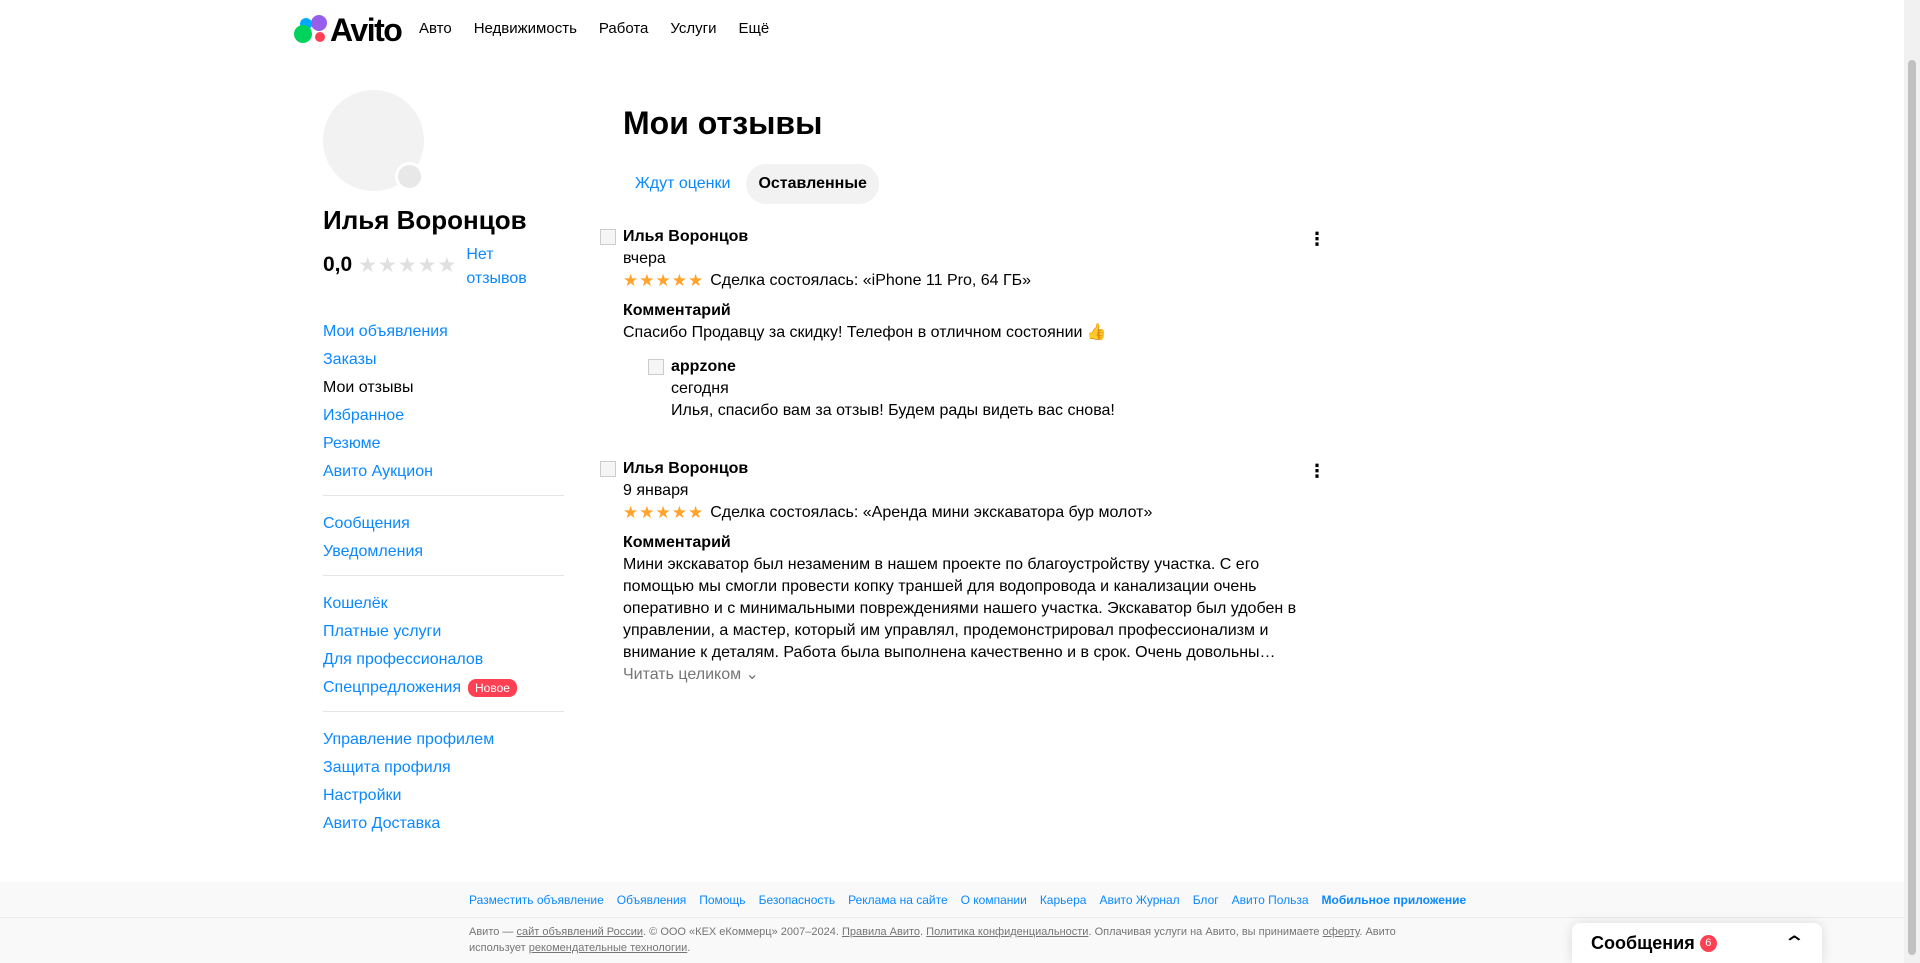  I want to click on avito-logo: Avito, so click(348, 30).